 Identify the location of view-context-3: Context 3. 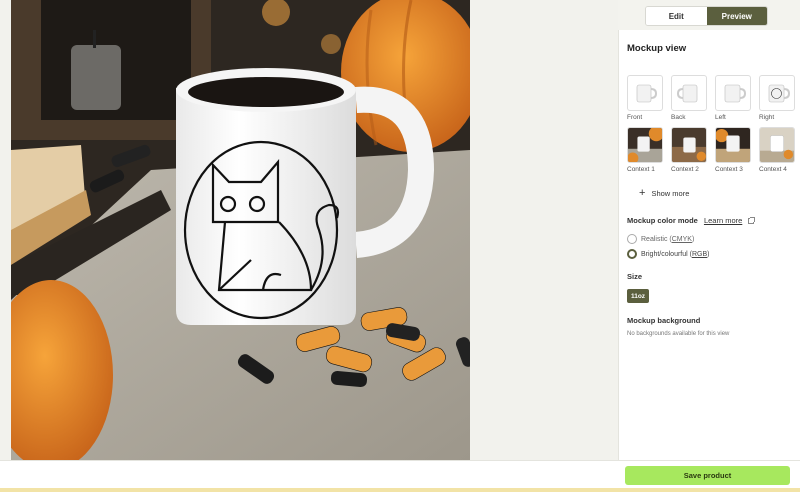
(733, 150).